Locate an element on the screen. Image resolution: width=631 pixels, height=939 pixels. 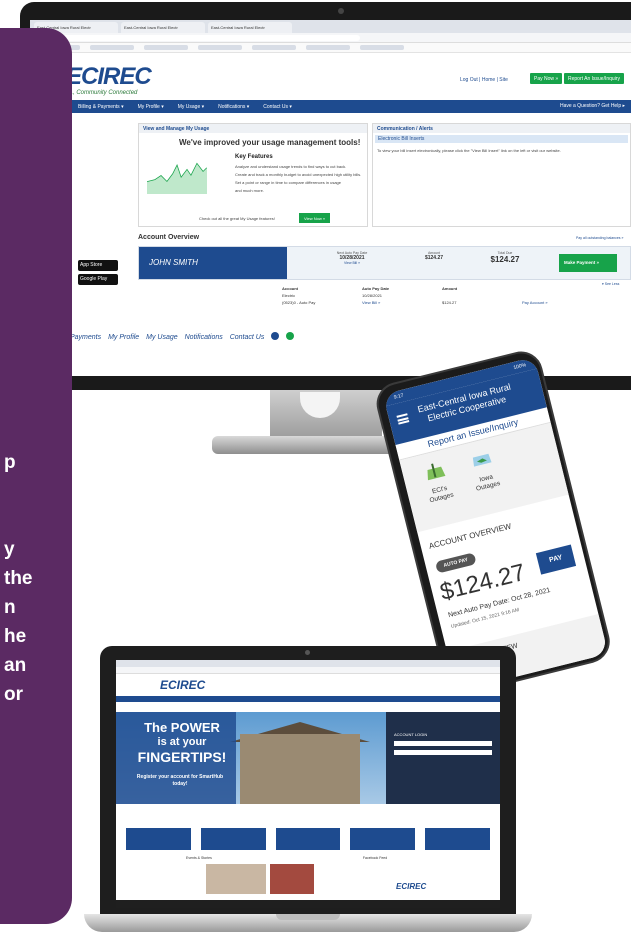
menu-icon is located at coordinates (403, 419).